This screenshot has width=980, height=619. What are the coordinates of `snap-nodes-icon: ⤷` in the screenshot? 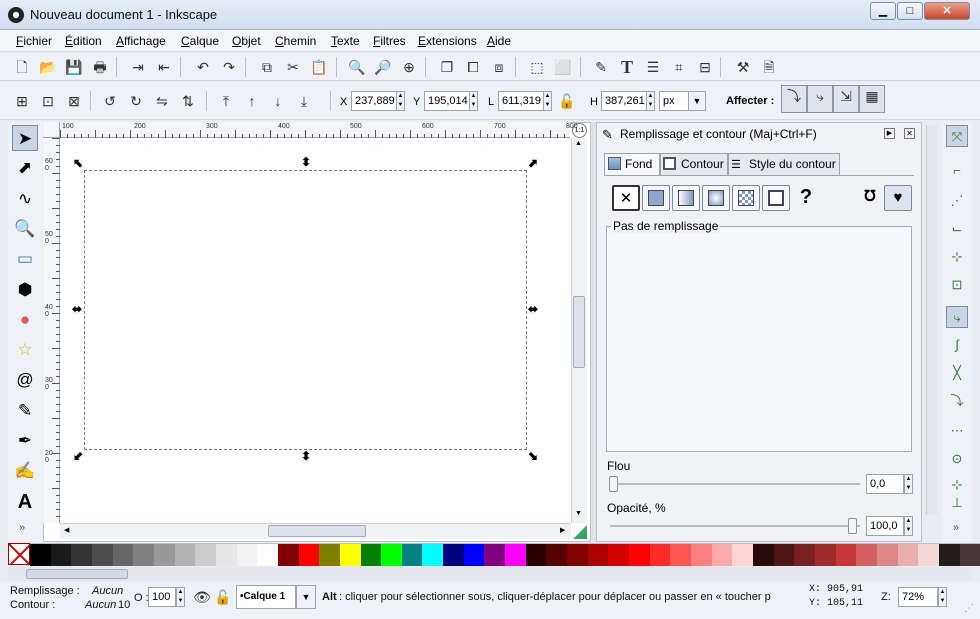 It's located at (957, 317).